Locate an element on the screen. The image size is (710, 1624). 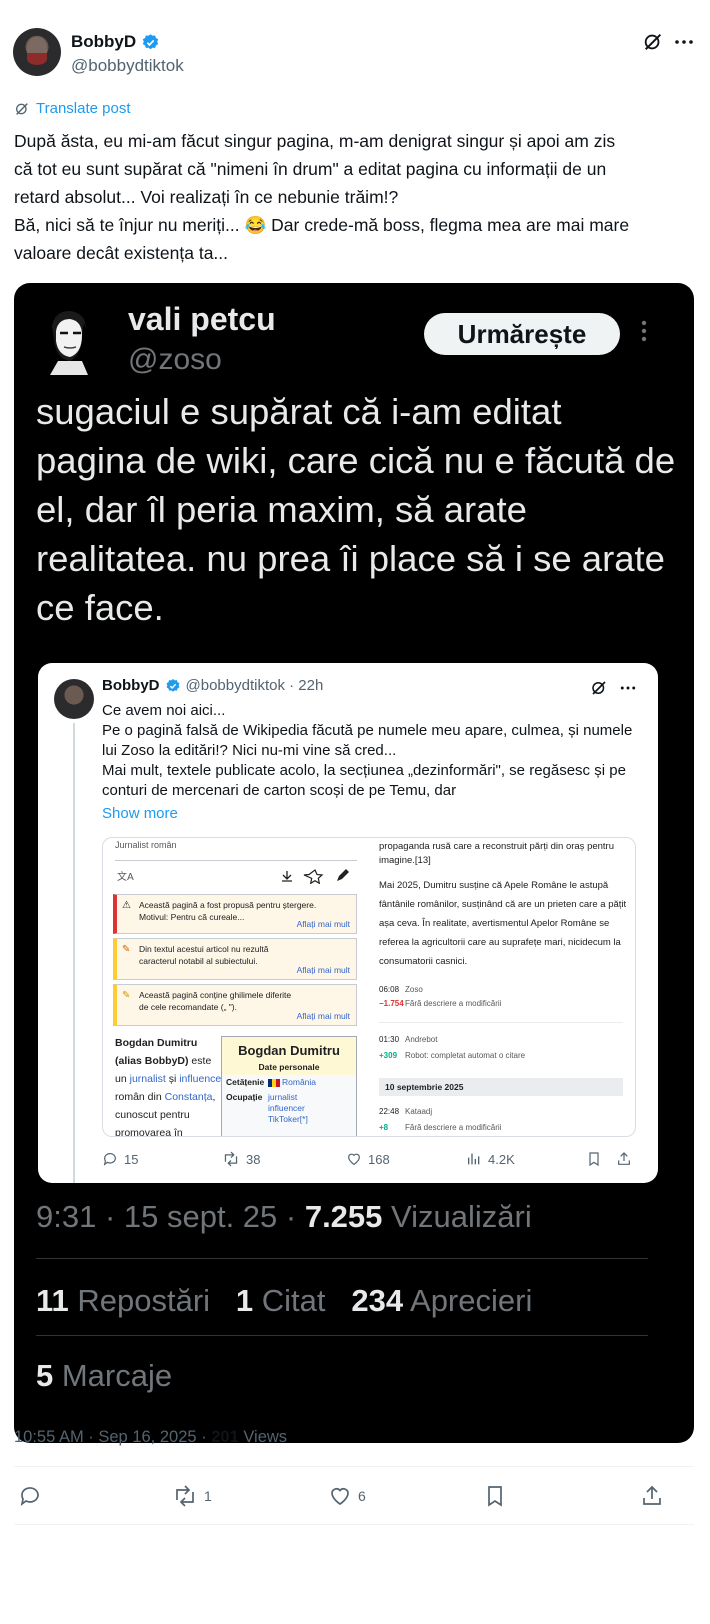
history-user: Zoso is located at coordinates (414, 989).